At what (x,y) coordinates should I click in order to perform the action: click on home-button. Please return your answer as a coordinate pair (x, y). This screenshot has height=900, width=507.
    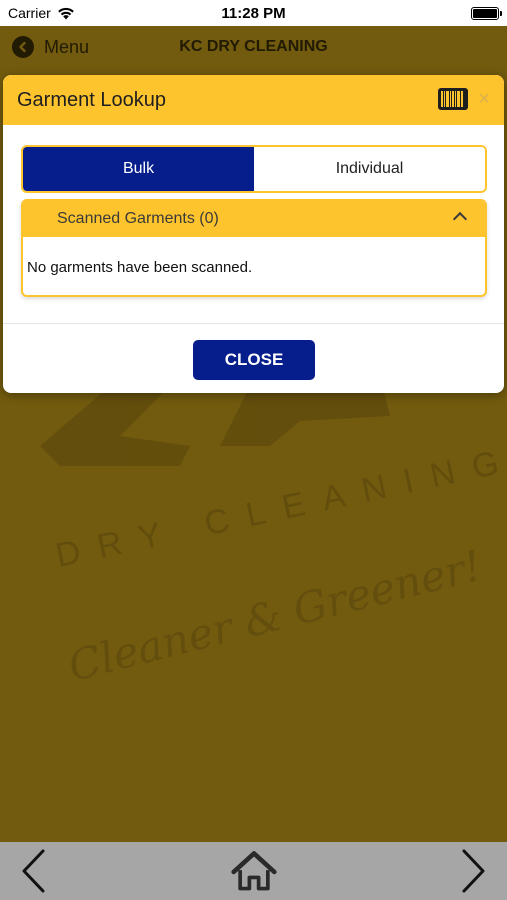
    Looking at the image, I should click on (254, 871).